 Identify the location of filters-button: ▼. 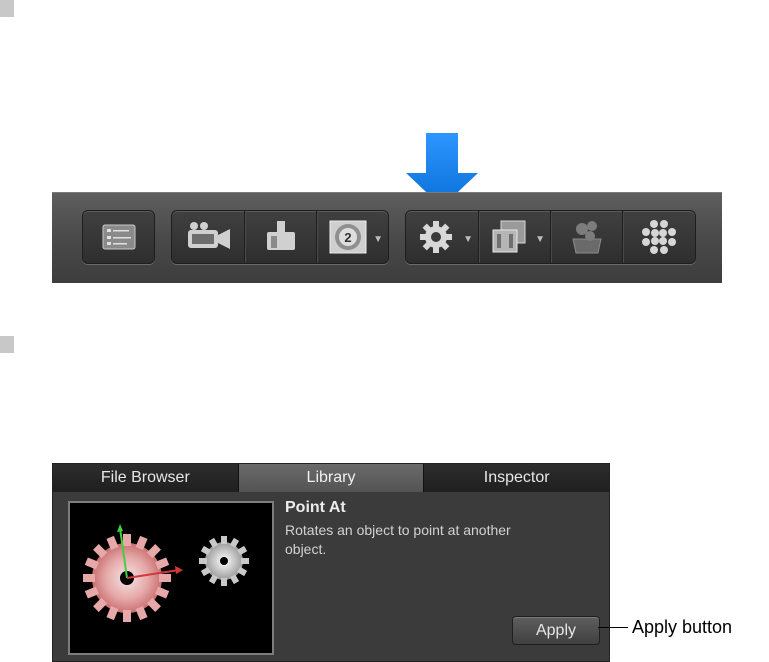
(515, 237).